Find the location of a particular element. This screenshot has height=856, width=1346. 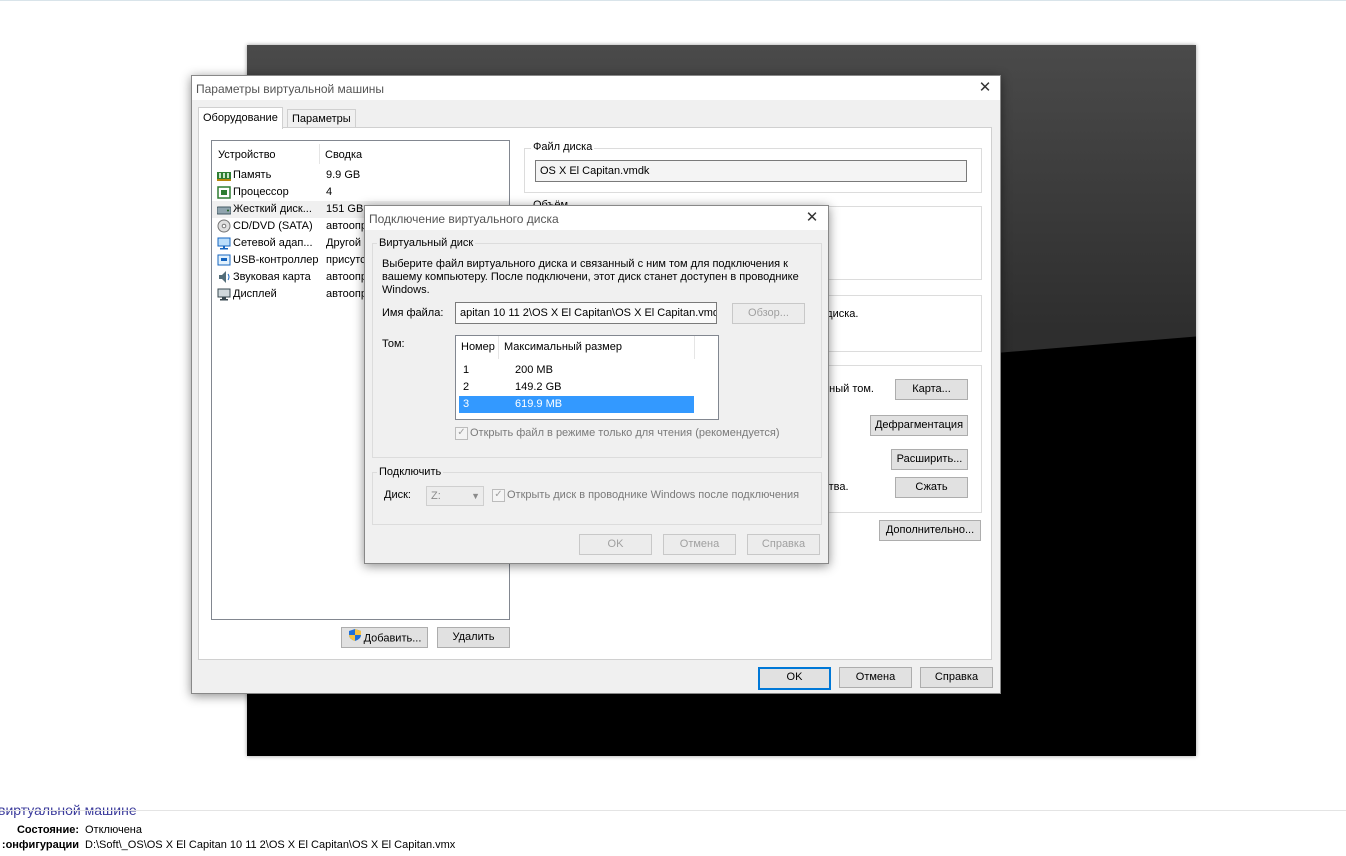

config-label: онфигурации: is located at coordinates (40, 845).